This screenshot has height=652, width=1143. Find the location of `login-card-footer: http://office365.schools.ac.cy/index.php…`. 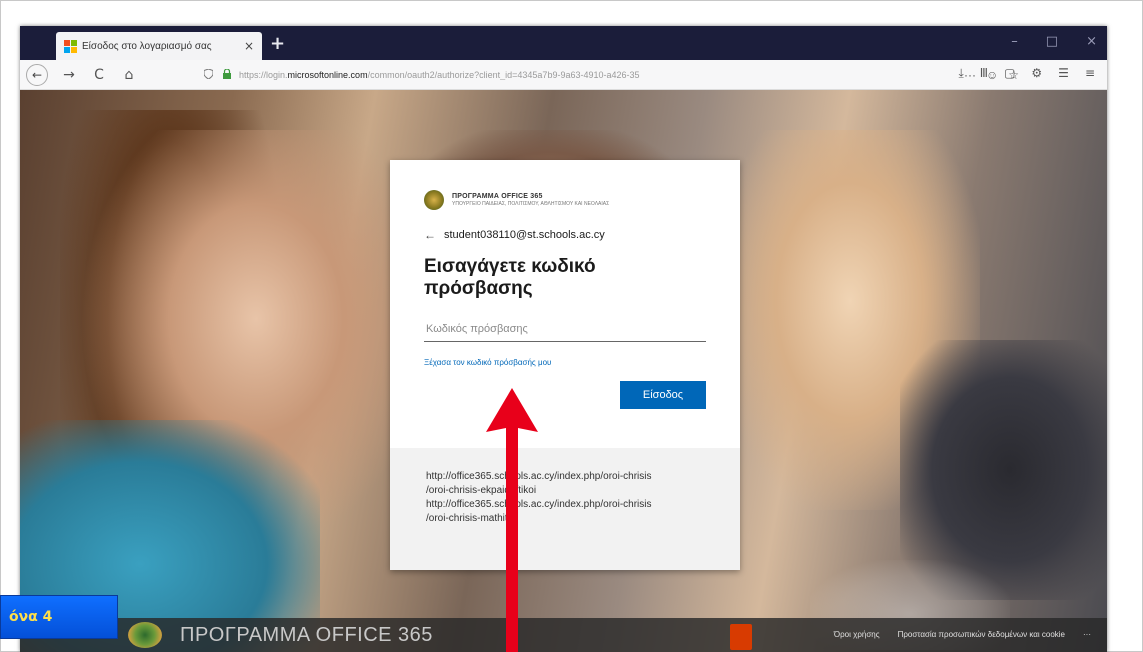

login-card-footer: http://office365.schools.ac.cy/index.php… is located at coordinates (565, 509).